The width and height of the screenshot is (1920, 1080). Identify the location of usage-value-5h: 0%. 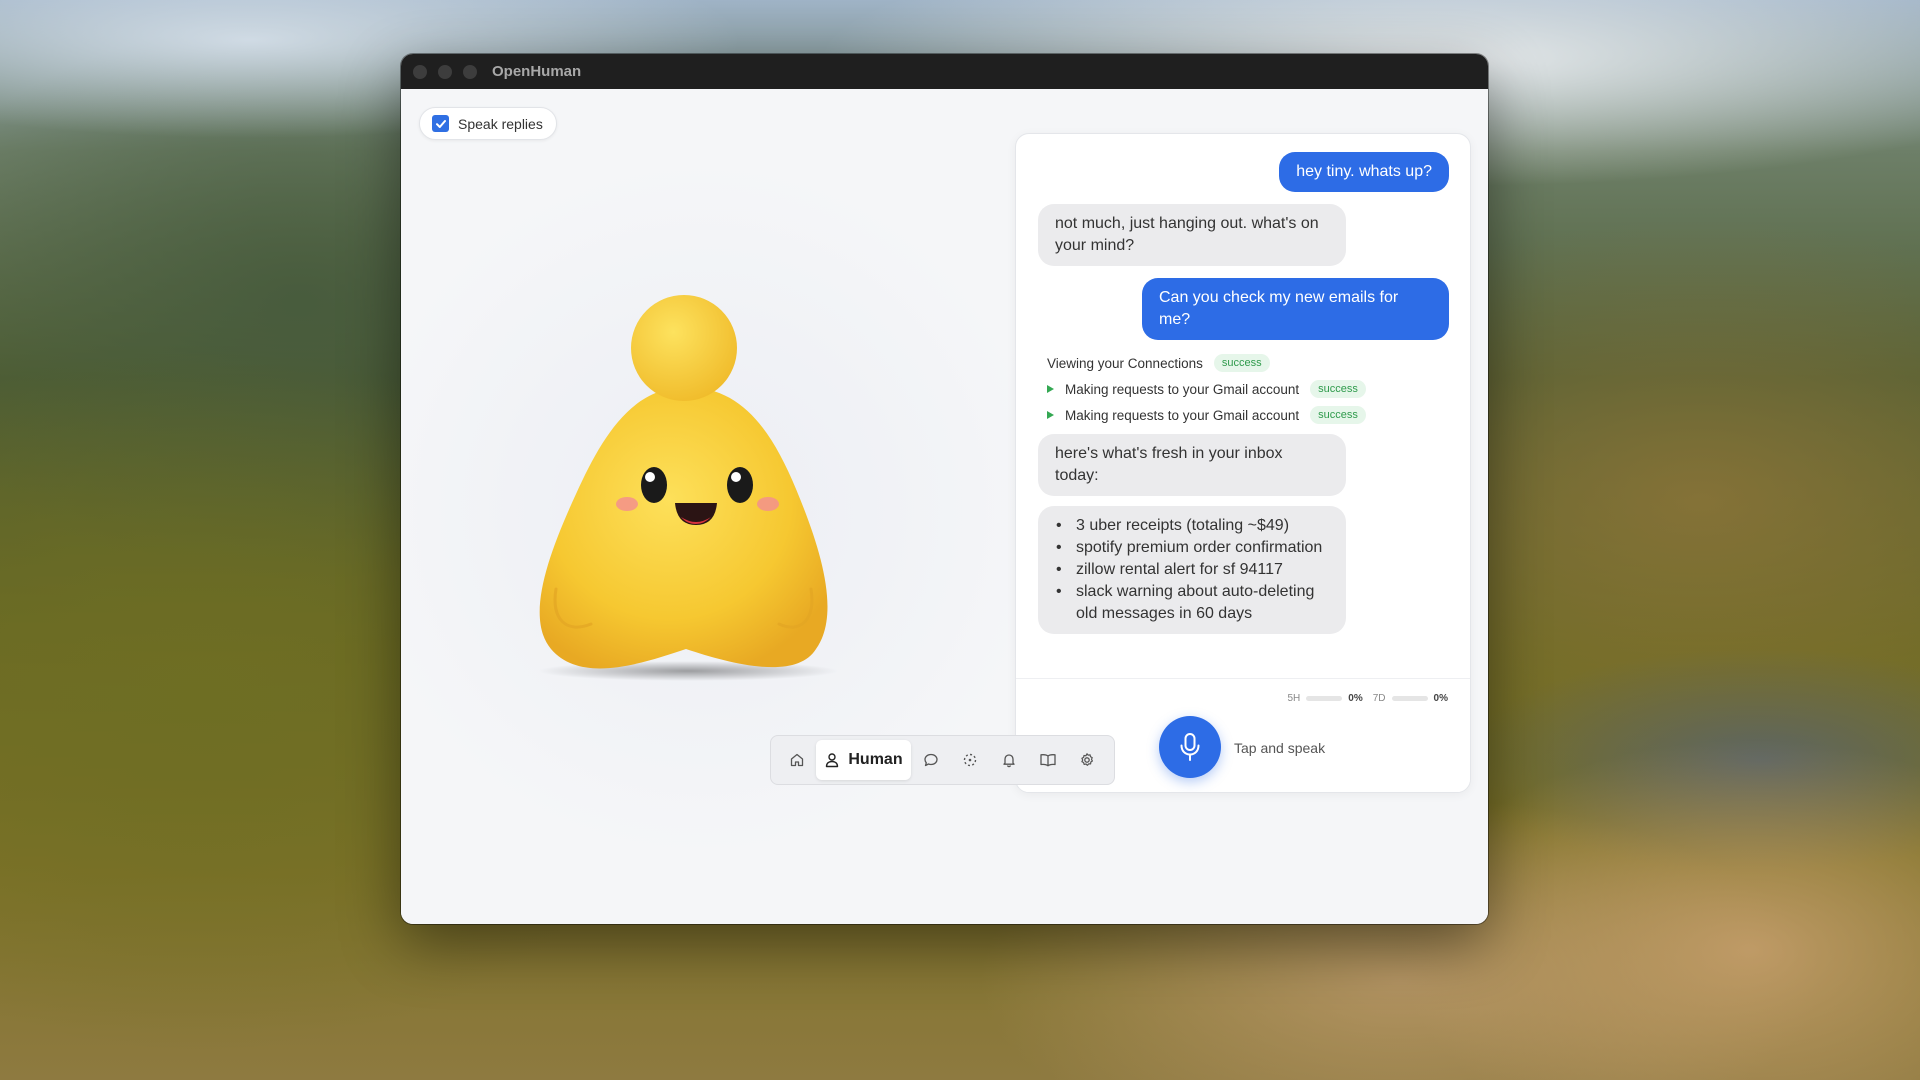
(1355, 698).